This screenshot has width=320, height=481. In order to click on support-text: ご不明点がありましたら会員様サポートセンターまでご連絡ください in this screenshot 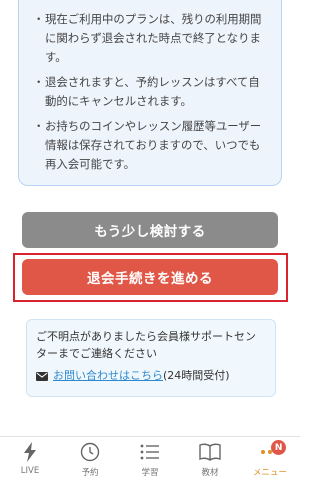, I will do `click(146, 345)`.